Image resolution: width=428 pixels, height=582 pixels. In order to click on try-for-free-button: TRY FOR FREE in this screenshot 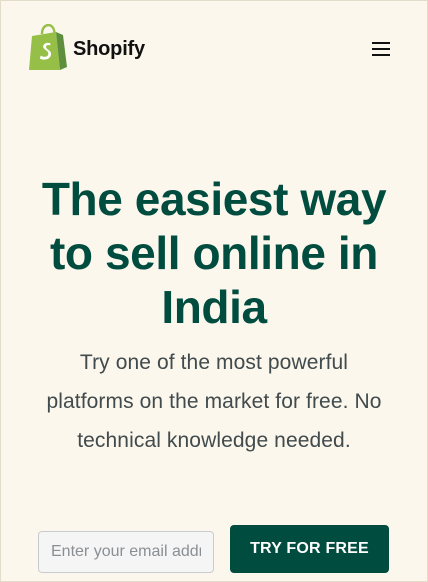, I will do `click(309, 549)`.